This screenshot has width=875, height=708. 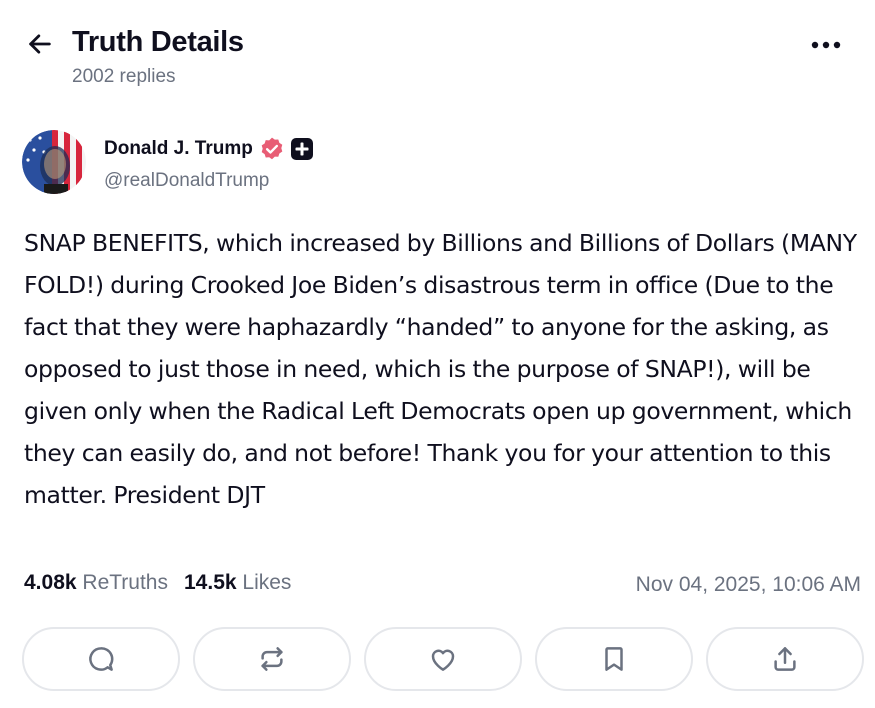 I want to click on retruths-count: 4.08k, so click(x=50, y=582).